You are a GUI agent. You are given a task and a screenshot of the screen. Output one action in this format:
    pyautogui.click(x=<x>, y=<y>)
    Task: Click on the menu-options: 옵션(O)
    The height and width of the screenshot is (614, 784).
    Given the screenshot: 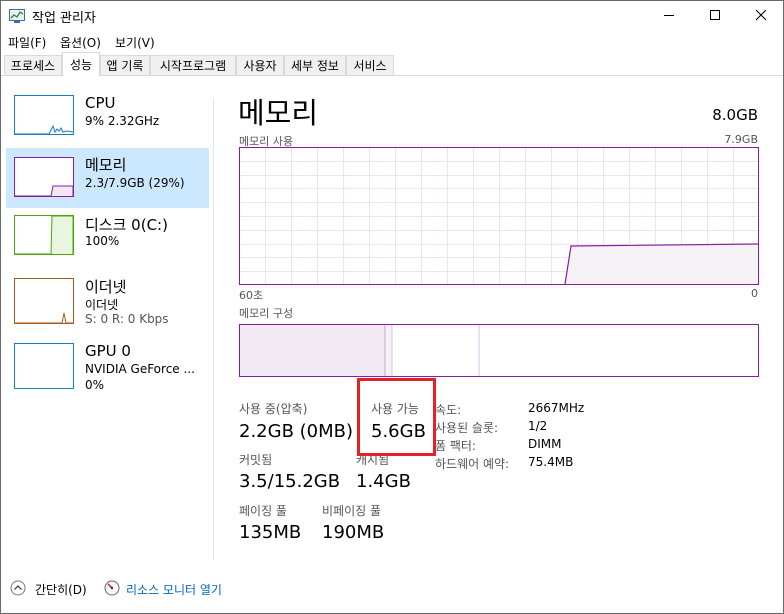 What is the action you would take?
    pyautogui.click(x=80, y=42)
    